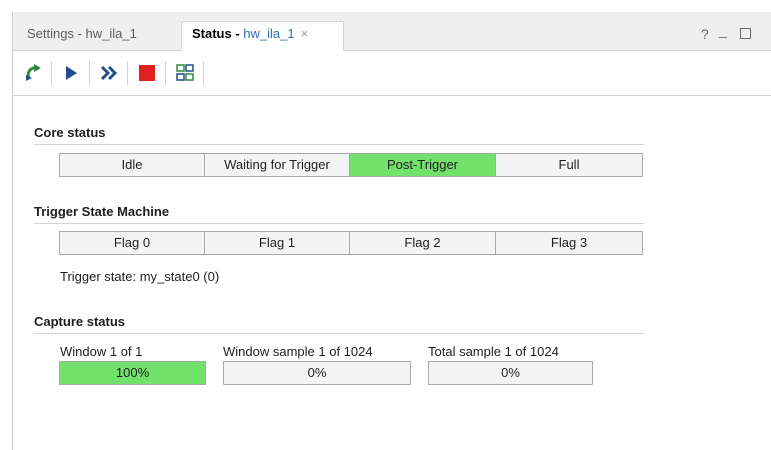 This screenshot has height=450, width=771. Describe the element at coordinates (745, 33) in the screenshot. I see `maximize-icon` at that location.